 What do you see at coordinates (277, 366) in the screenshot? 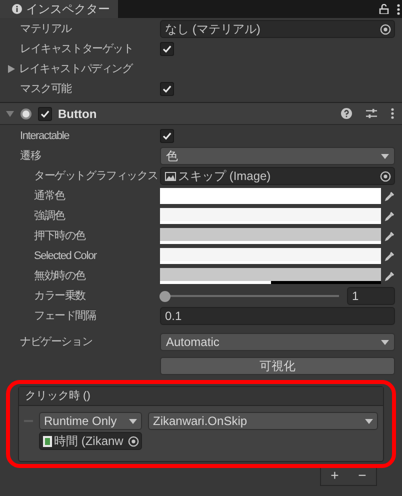
I see `visualize-button: 可視化` at bounding box center [277, 366].